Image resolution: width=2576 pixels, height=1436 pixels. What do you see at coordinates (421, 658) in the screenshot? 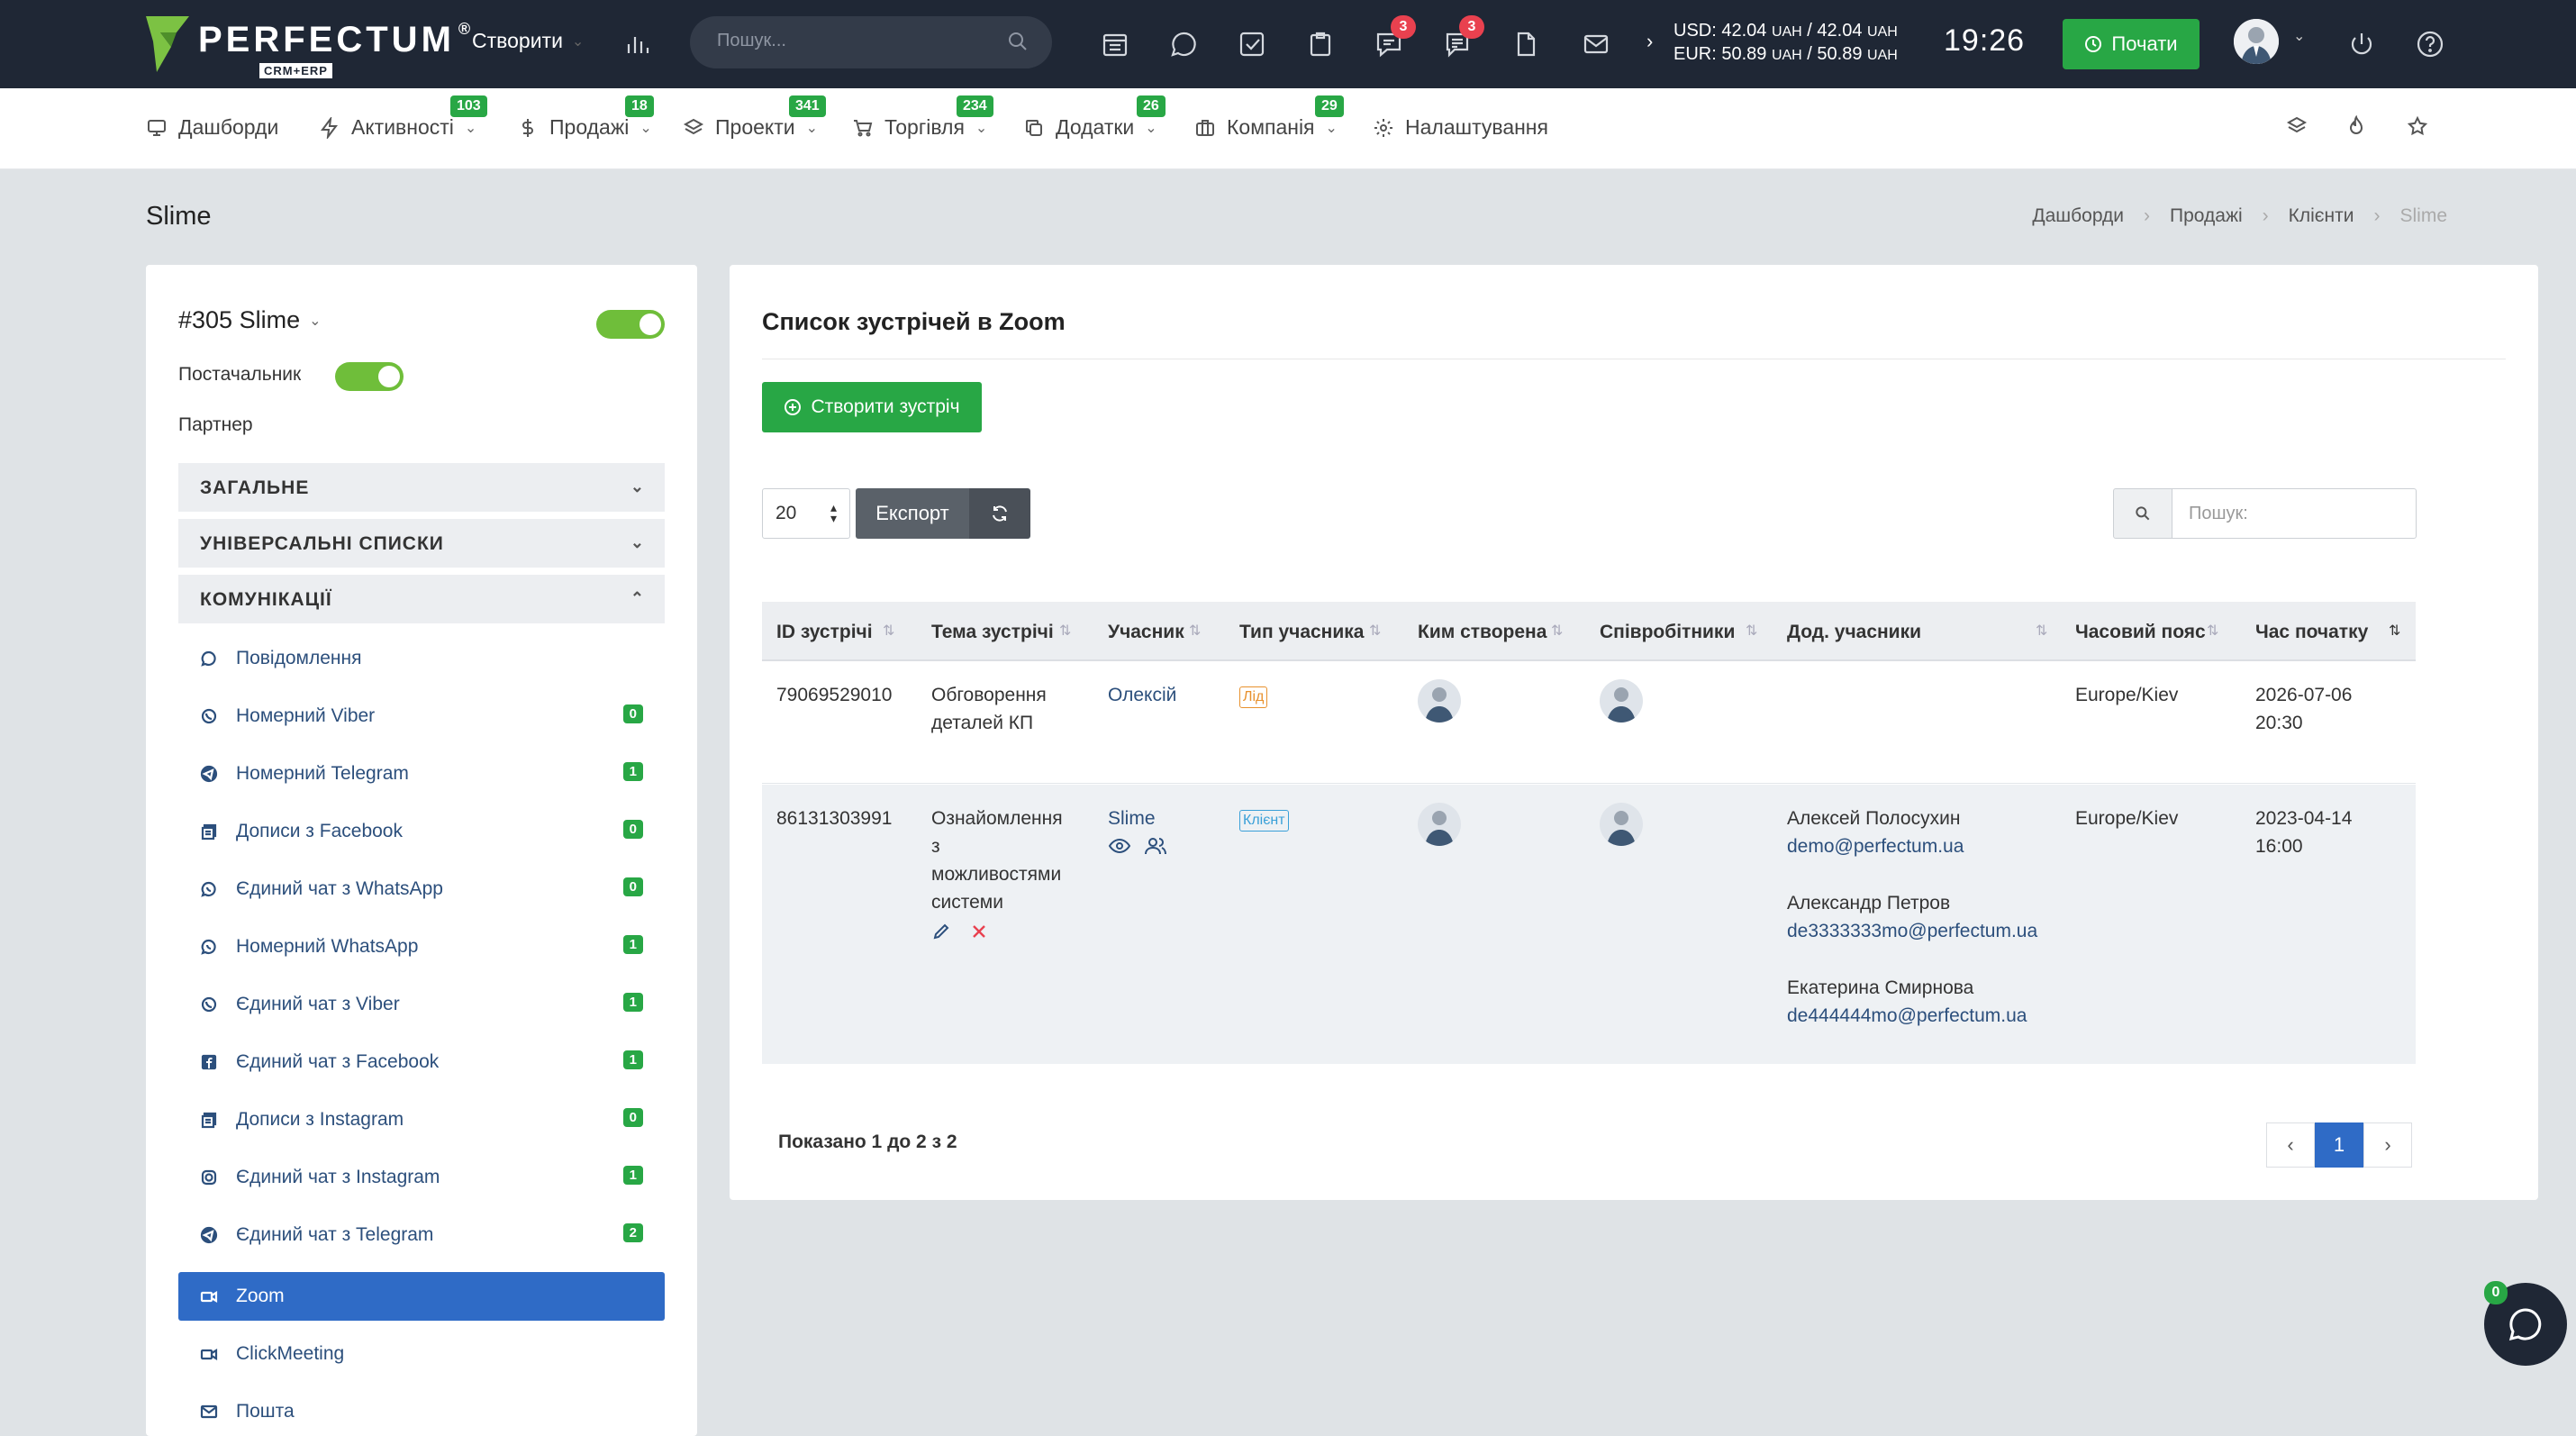
I see `comm-item-messages: Повідомлення` at bounding box center [421, 658].